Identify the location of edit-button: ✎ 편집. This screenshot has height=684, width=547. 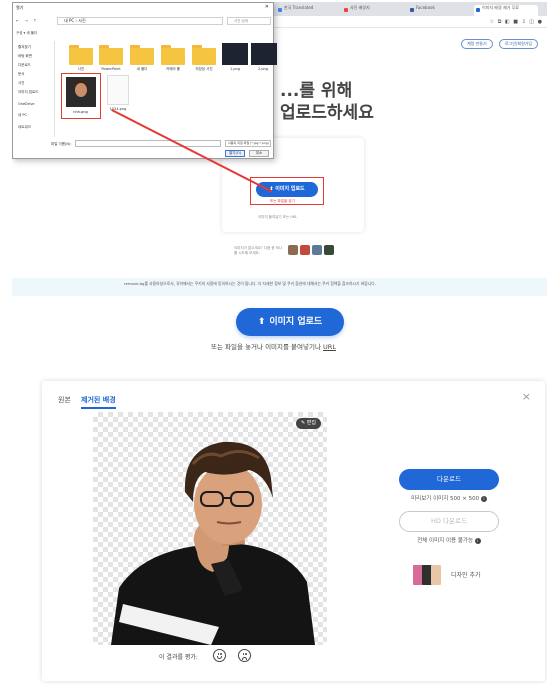
(308, 423).